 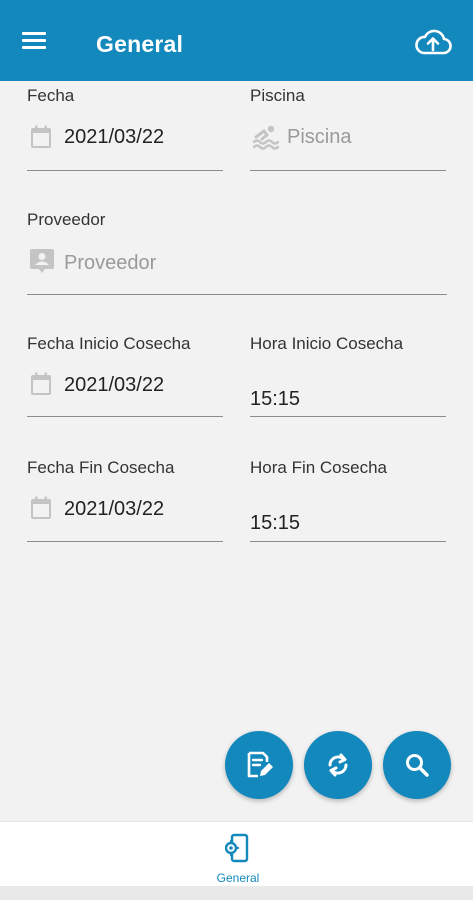 I want to click on fecha-fin-label: Fecha Fin Cosecha, so click(x=101, y=467).